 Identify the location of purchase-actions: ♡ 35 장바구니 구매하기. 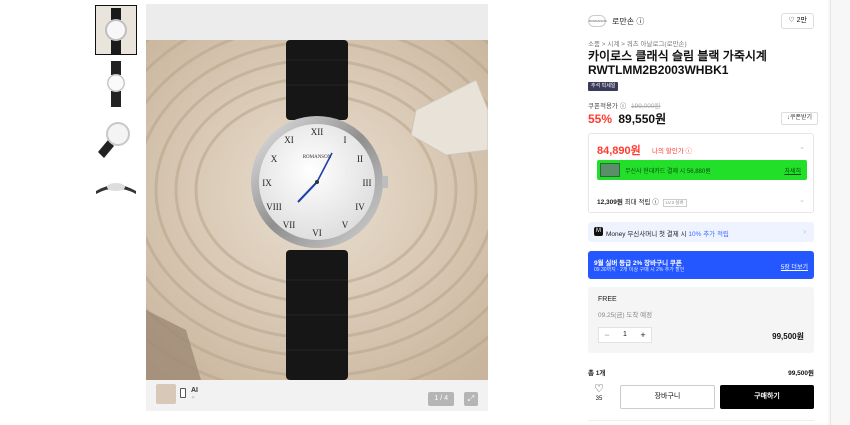
(701, 397).